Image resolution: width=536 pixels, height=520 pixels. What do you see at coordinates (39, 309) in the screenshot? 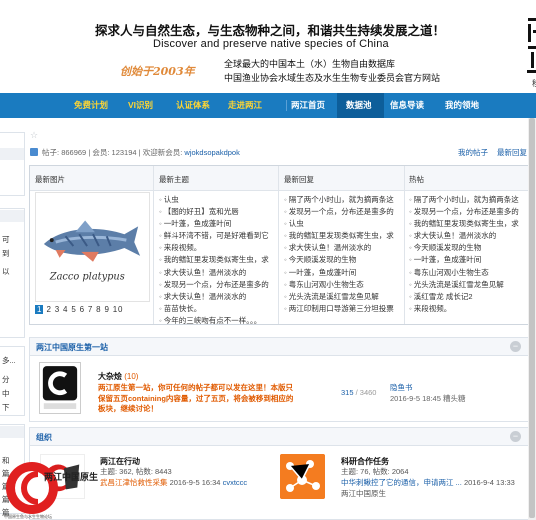
I see `pager-page-current: 1` at bounding box center [39, 309].